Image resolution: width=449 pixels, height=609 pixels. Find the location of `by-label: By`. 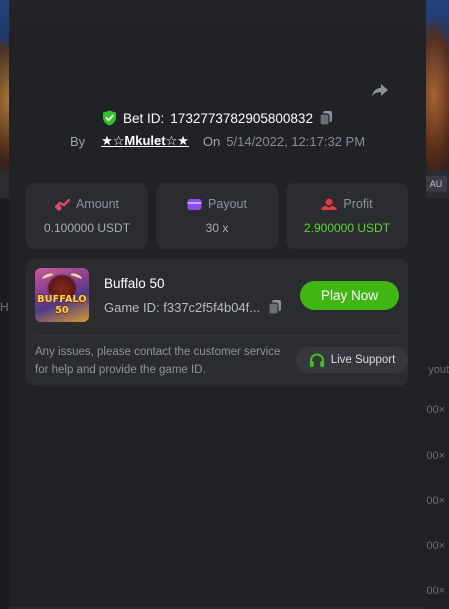

by-label: By is located at coordinates (77, 141).